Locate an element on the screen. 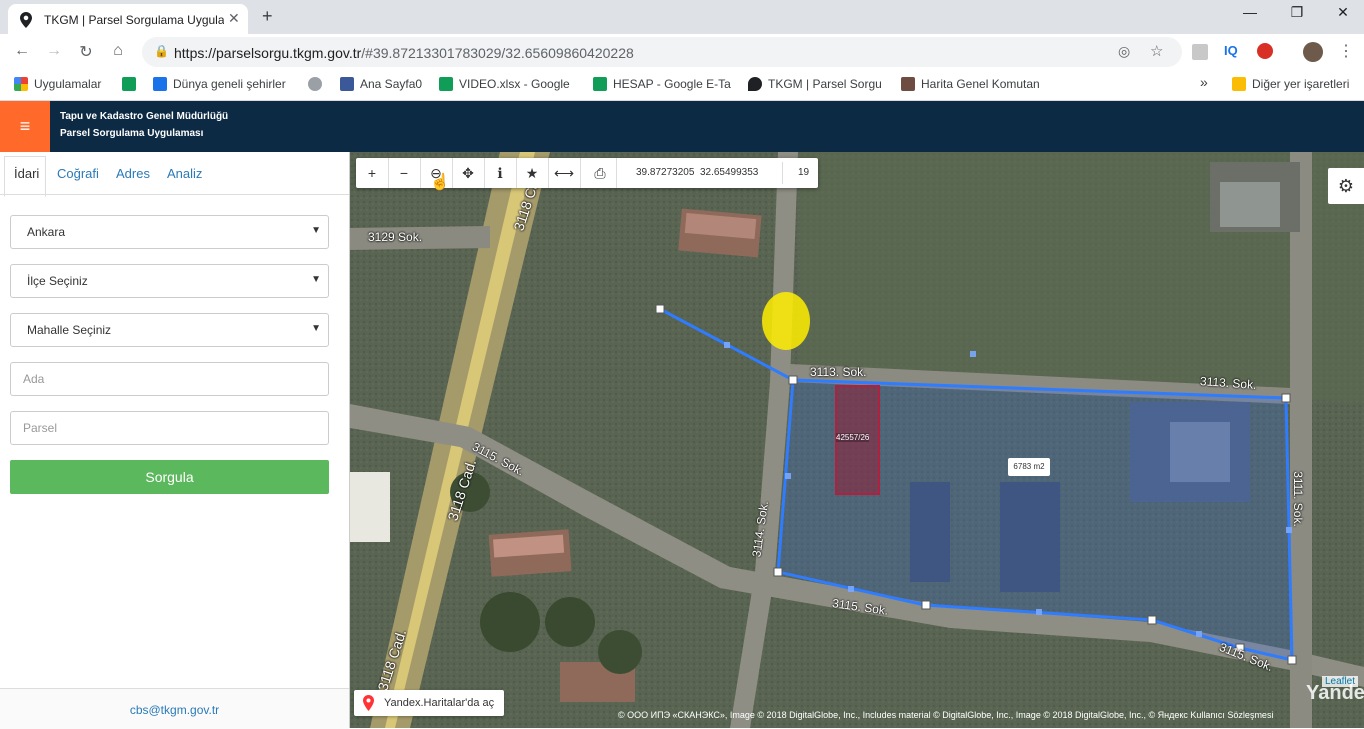  back-icon: ← is located at coordinates (22, 51).